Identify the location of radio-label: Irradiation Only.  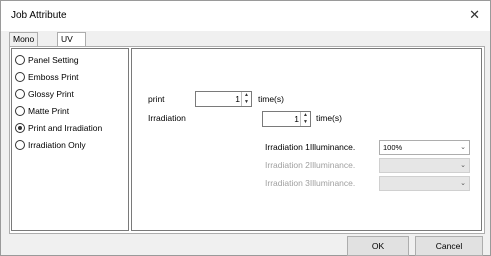
(57, 145).